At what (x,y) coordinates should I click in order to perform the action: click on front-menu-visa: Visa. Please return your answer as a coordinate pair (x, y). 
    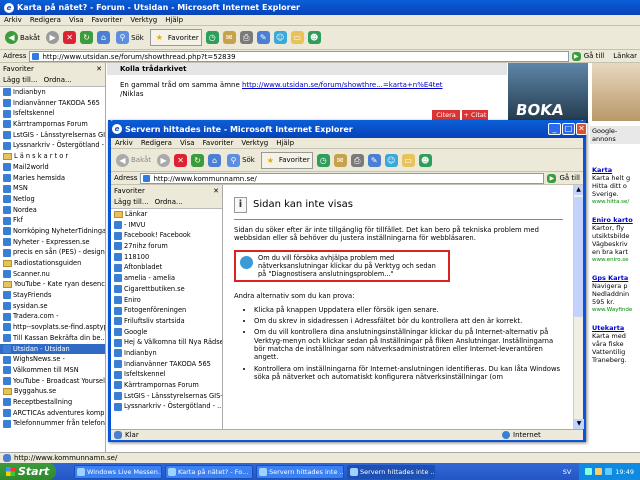
    Looking at the image, I should click on (187, 143).